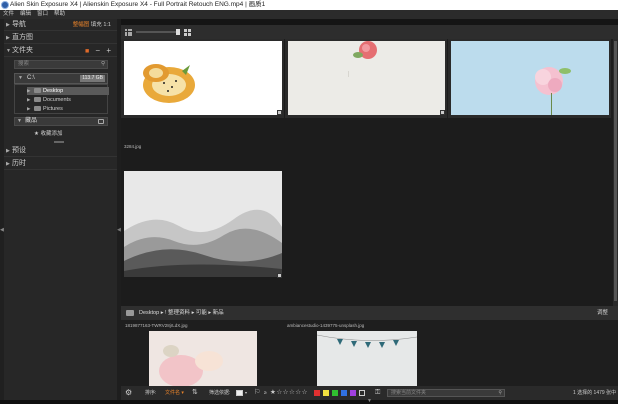 Image resolution: width=618 pixels, height=404 pixels. Describe the element at coordinates (239, 393) in the screenshot. I see `flag-white-icon` at that location.